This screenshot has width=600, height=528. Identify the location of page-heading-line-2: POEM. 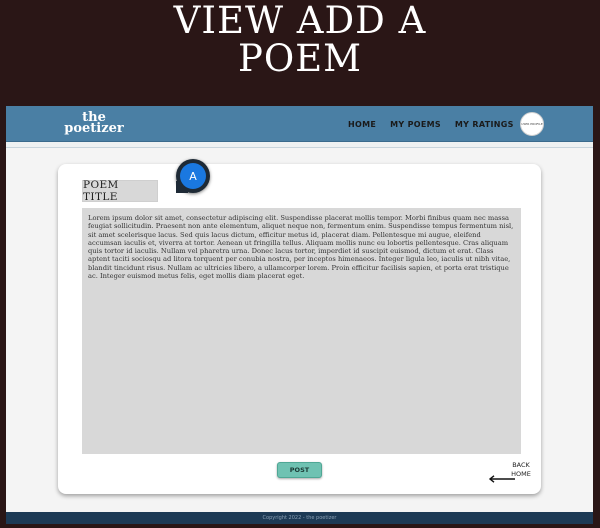
(300, 58).